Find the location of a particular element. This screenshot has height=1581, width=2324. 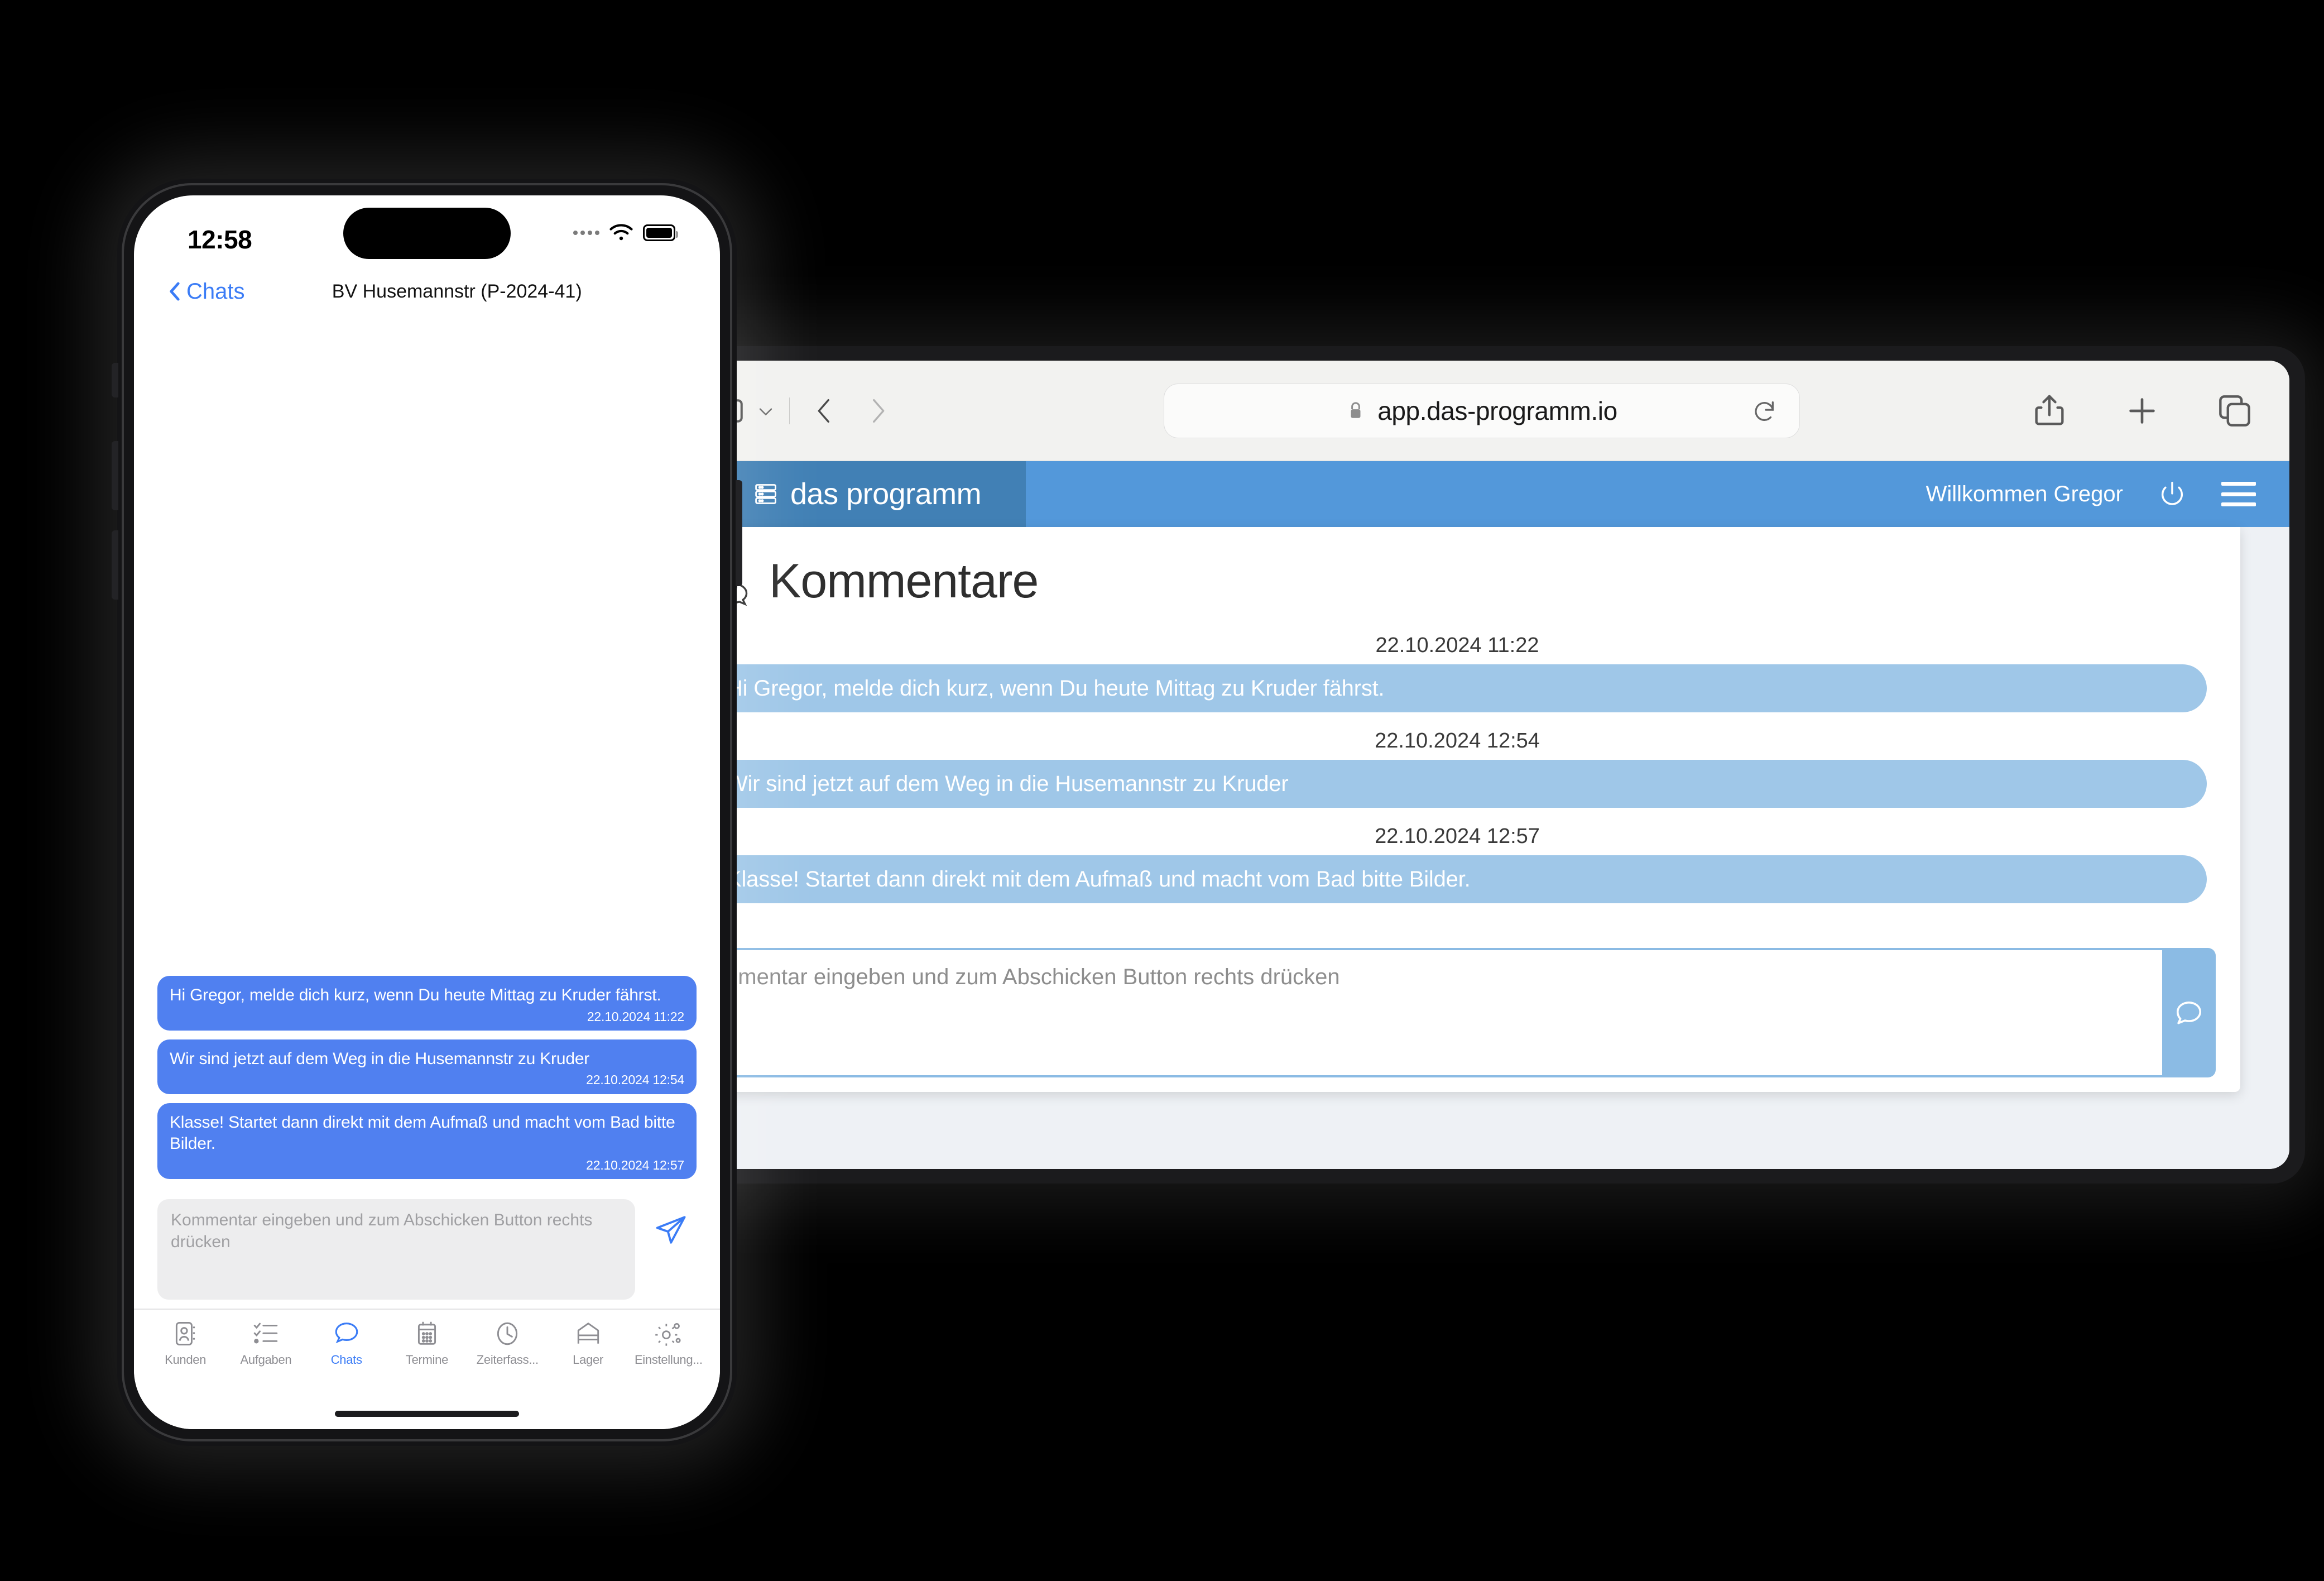

phone-nav-bar: Chats BV Husemannstr (P-2024-41) is located at coordinates (427, 291).